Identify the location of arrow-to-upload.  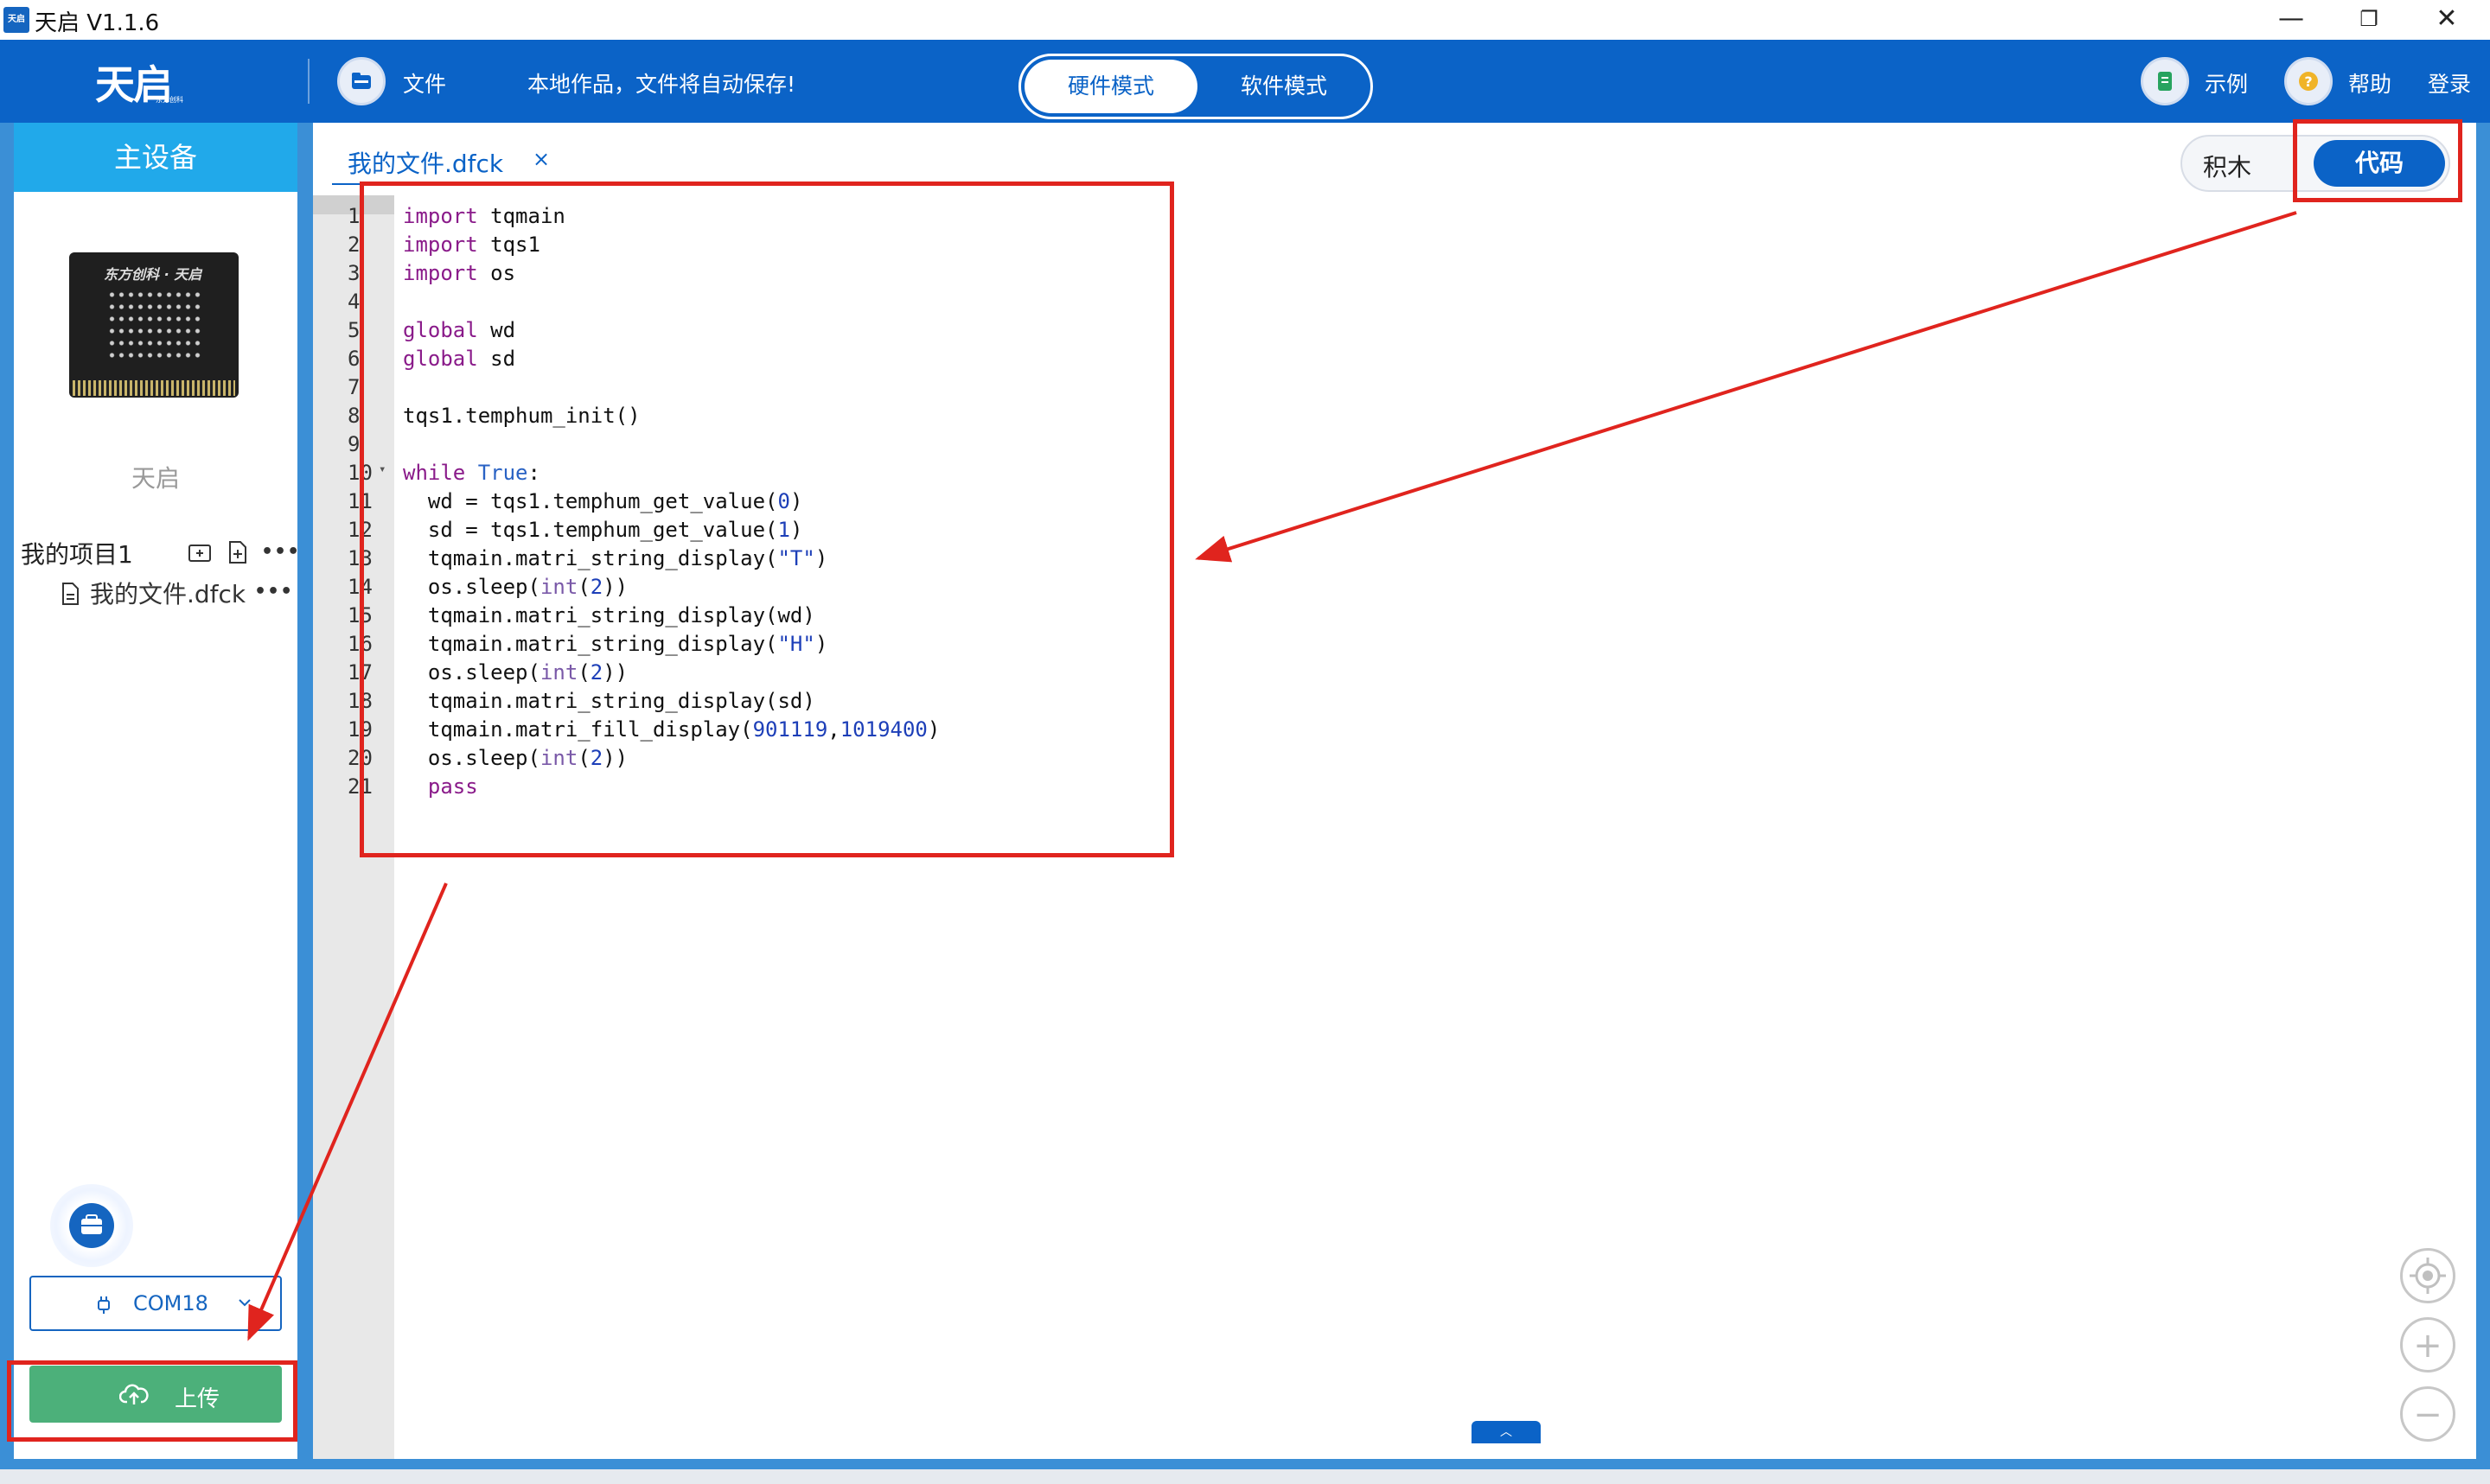
(347, 1111).